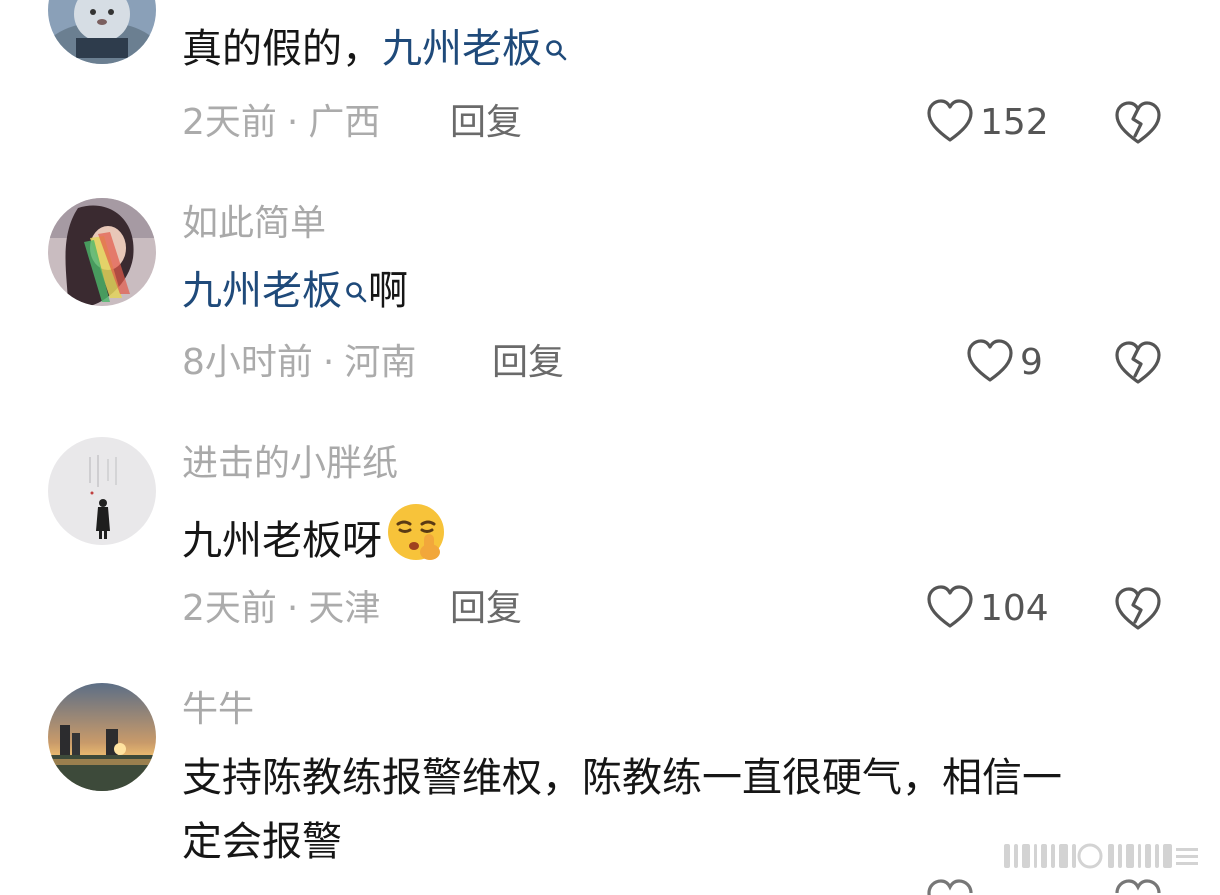 This screenshot has width=1220, height=895. What do you see at coordinates (282, 49) in the screenshot?
I see `comment-text: 真的假的，` at bounding box center [282, 49].